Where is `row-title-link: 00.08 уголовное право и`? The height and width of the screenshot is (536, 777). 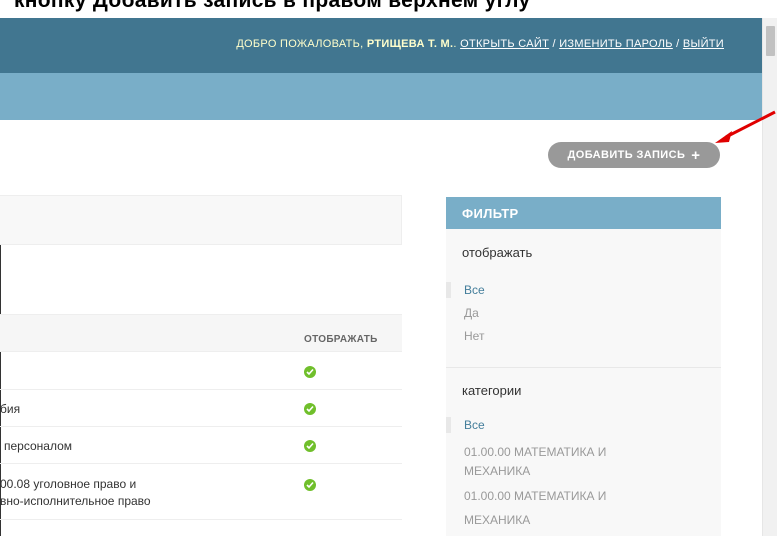 row-title-link: 00.08 уголовное право и is located at coordinates (68, 484).